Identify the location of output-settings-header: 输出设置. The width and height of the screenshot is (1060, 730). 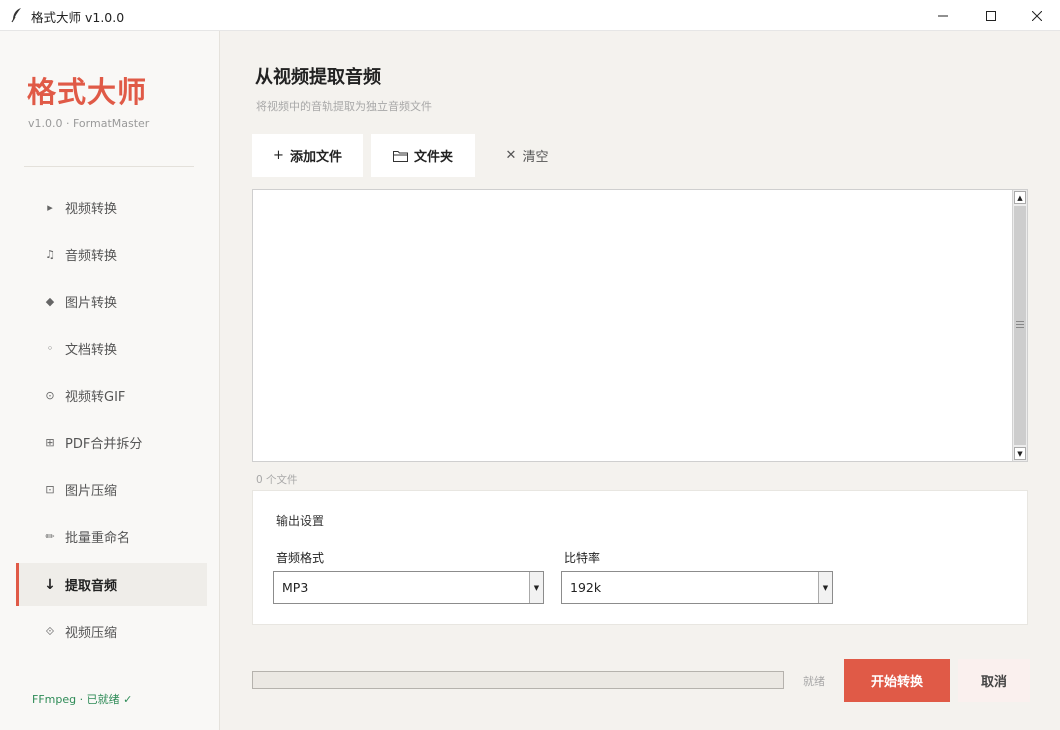
(300, 521).